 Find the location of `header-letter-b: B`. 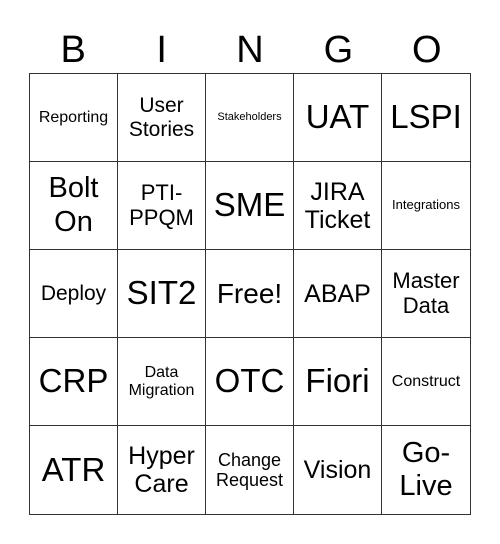

header-letter-b: B is located at coordinates (73, 50).